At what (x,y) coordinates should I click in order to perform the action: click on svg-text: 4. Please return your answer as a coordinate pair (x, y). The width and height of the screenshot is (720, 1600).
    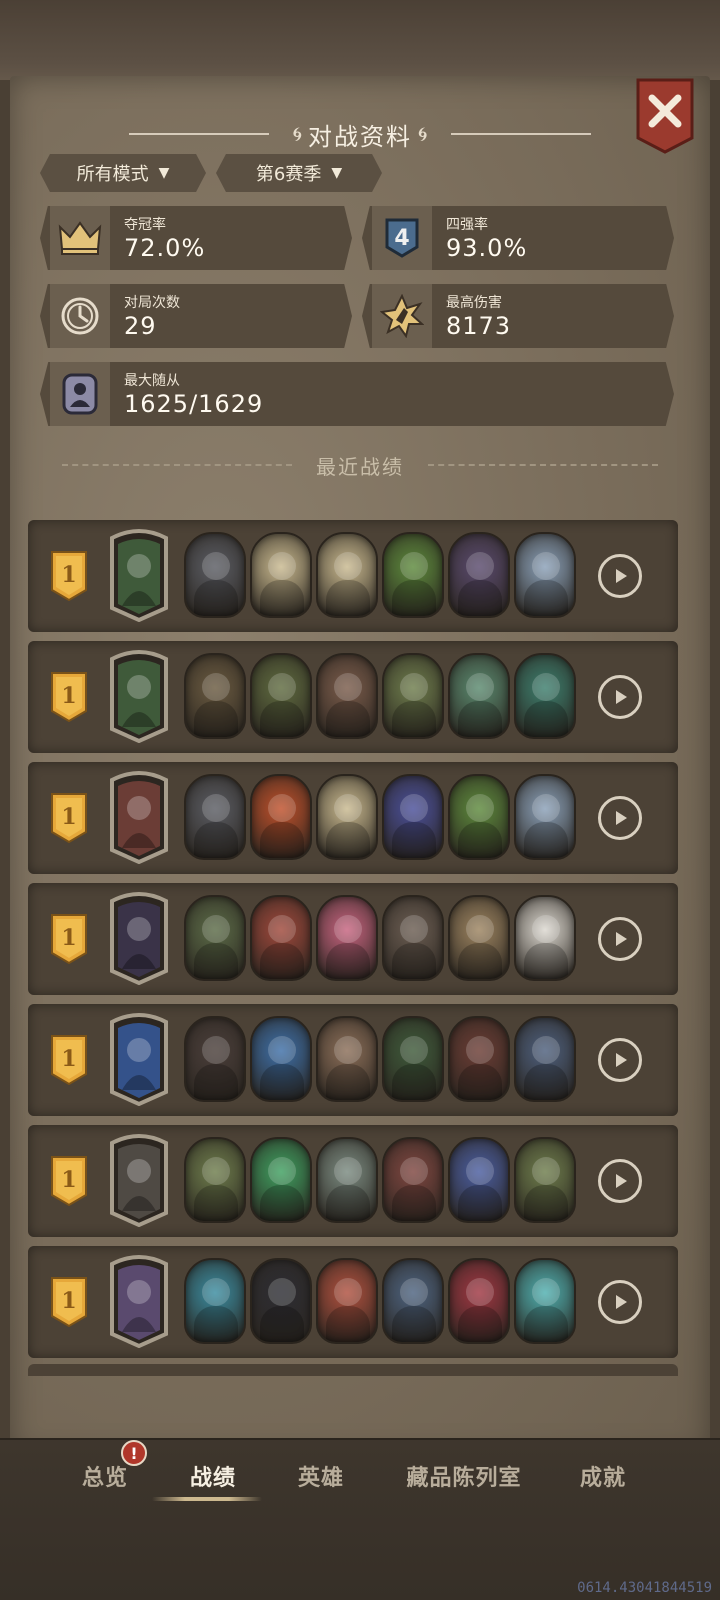
    Looking at the image, I should click on (401, 238).